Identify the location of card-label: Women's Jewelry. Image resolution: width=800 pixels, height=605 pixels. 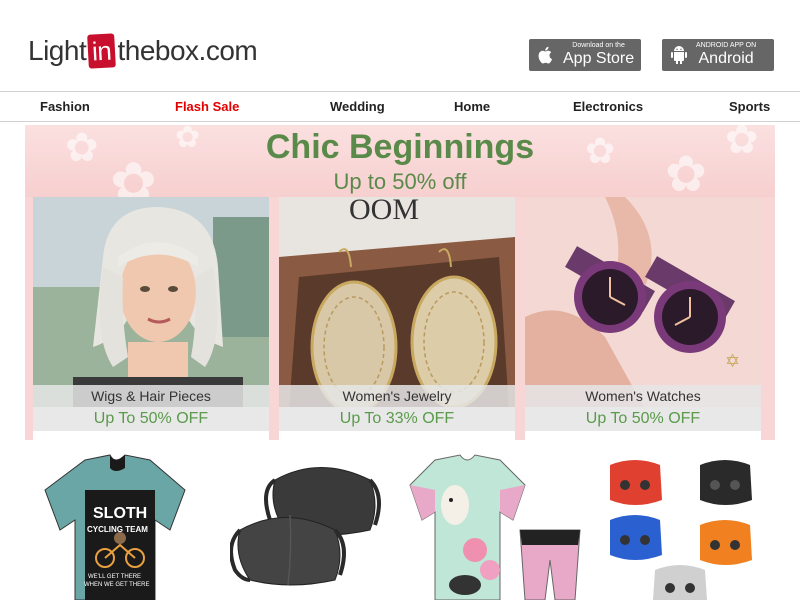
(397, 396).